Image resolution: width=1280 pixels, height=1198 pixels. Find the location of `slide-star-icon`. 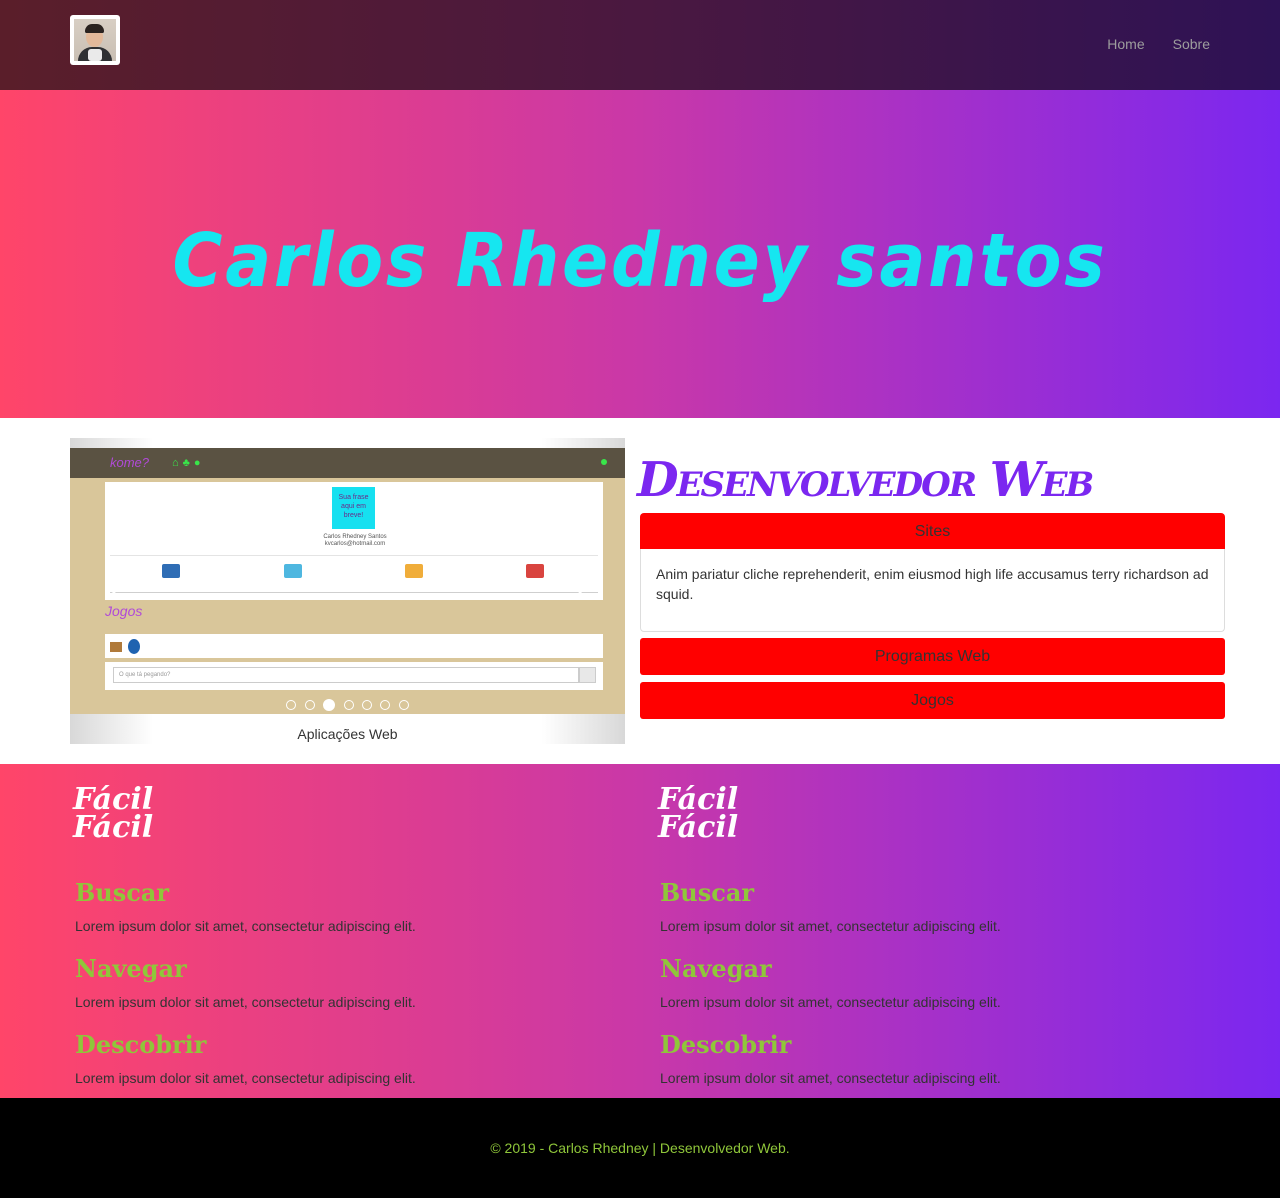

slide-star-icon is located at coordinates (414, 571).